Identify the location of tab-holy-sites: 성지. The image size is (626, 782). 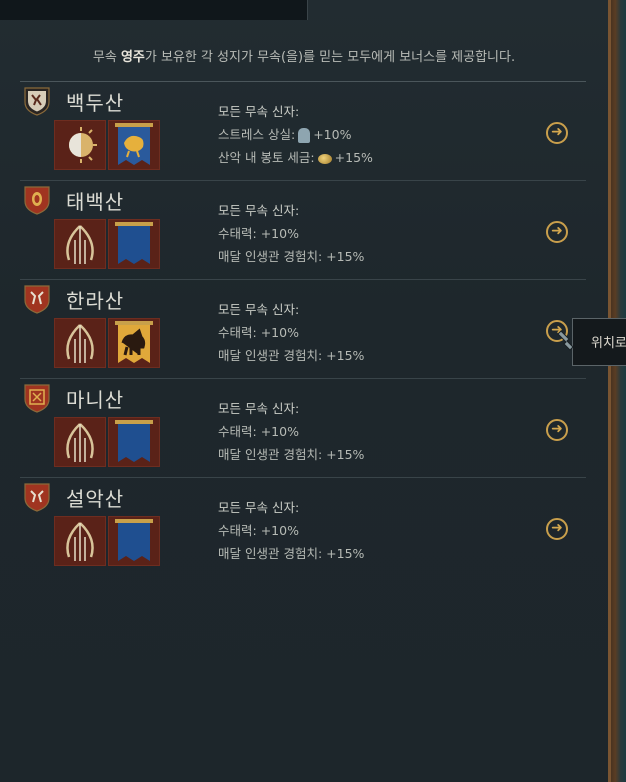
(458, 10).